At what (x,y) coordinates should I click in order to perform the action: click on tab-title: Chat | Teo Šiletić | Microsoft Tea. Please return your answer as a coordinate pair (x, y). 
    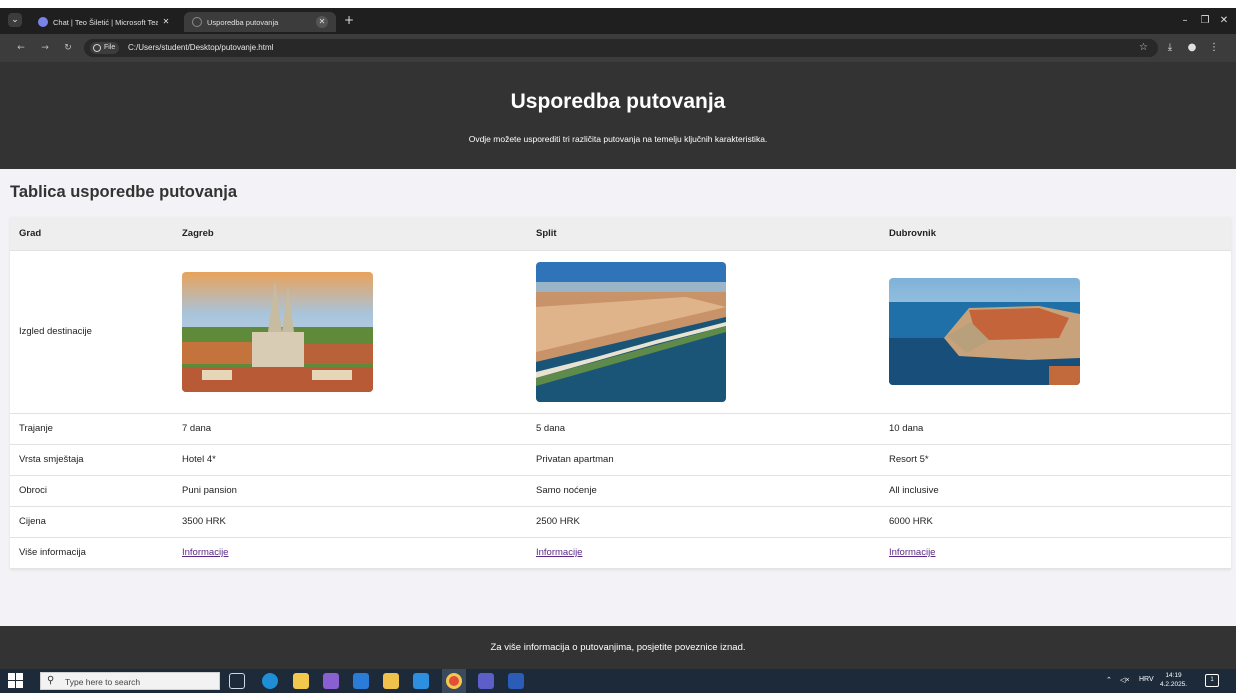
    Looking at the image, I should click on (105, 22).